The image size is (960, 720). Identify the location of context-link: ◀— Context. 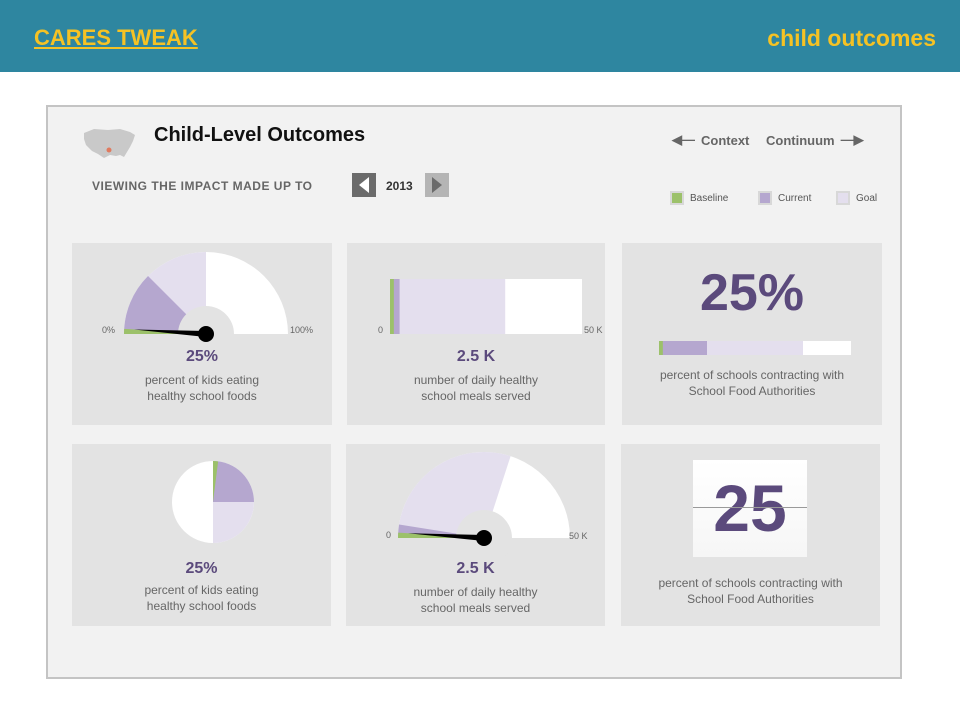
(710, 140).